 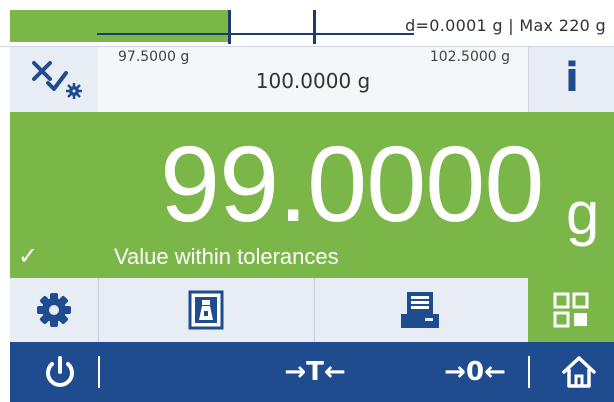 What do you see at coordinates (28, 256) in the screenshot?
I see `check-icon: ✓` at bounding box center [28, 256].